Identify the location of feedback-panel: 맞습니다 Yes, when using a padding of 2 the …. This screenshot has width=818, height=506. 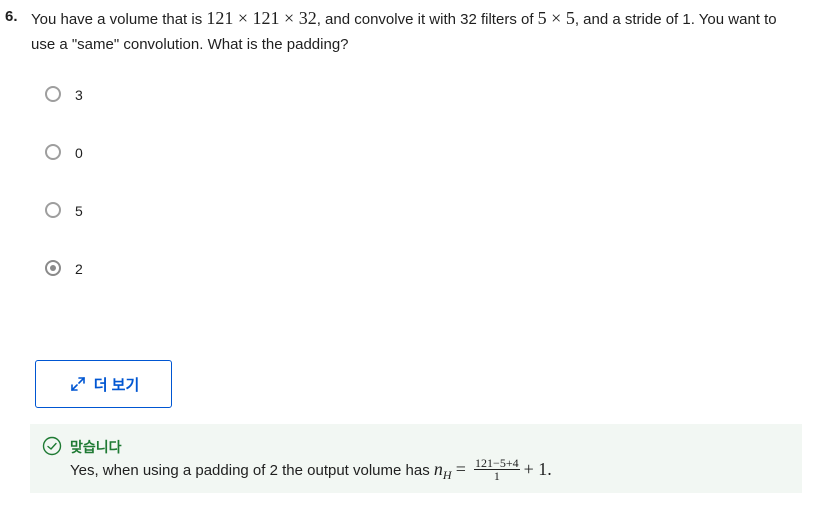
(416, 458).